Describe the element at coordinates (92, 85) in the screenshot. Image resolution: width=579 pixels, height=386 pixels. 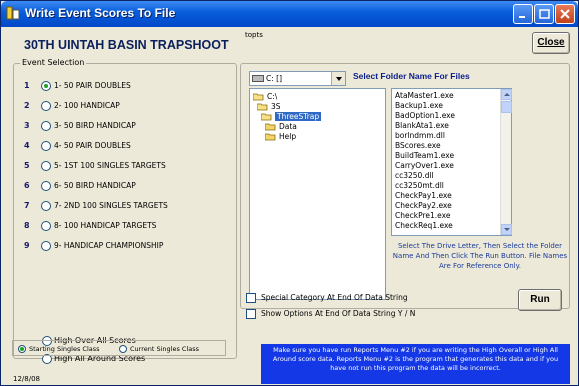
I see `event-label: 1- 50 PAIR DOUBLES` at that location.